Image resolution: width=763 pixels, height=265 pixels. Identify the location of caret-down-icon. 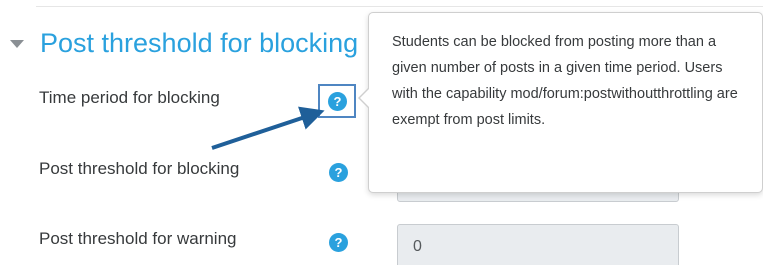
(17, 44).